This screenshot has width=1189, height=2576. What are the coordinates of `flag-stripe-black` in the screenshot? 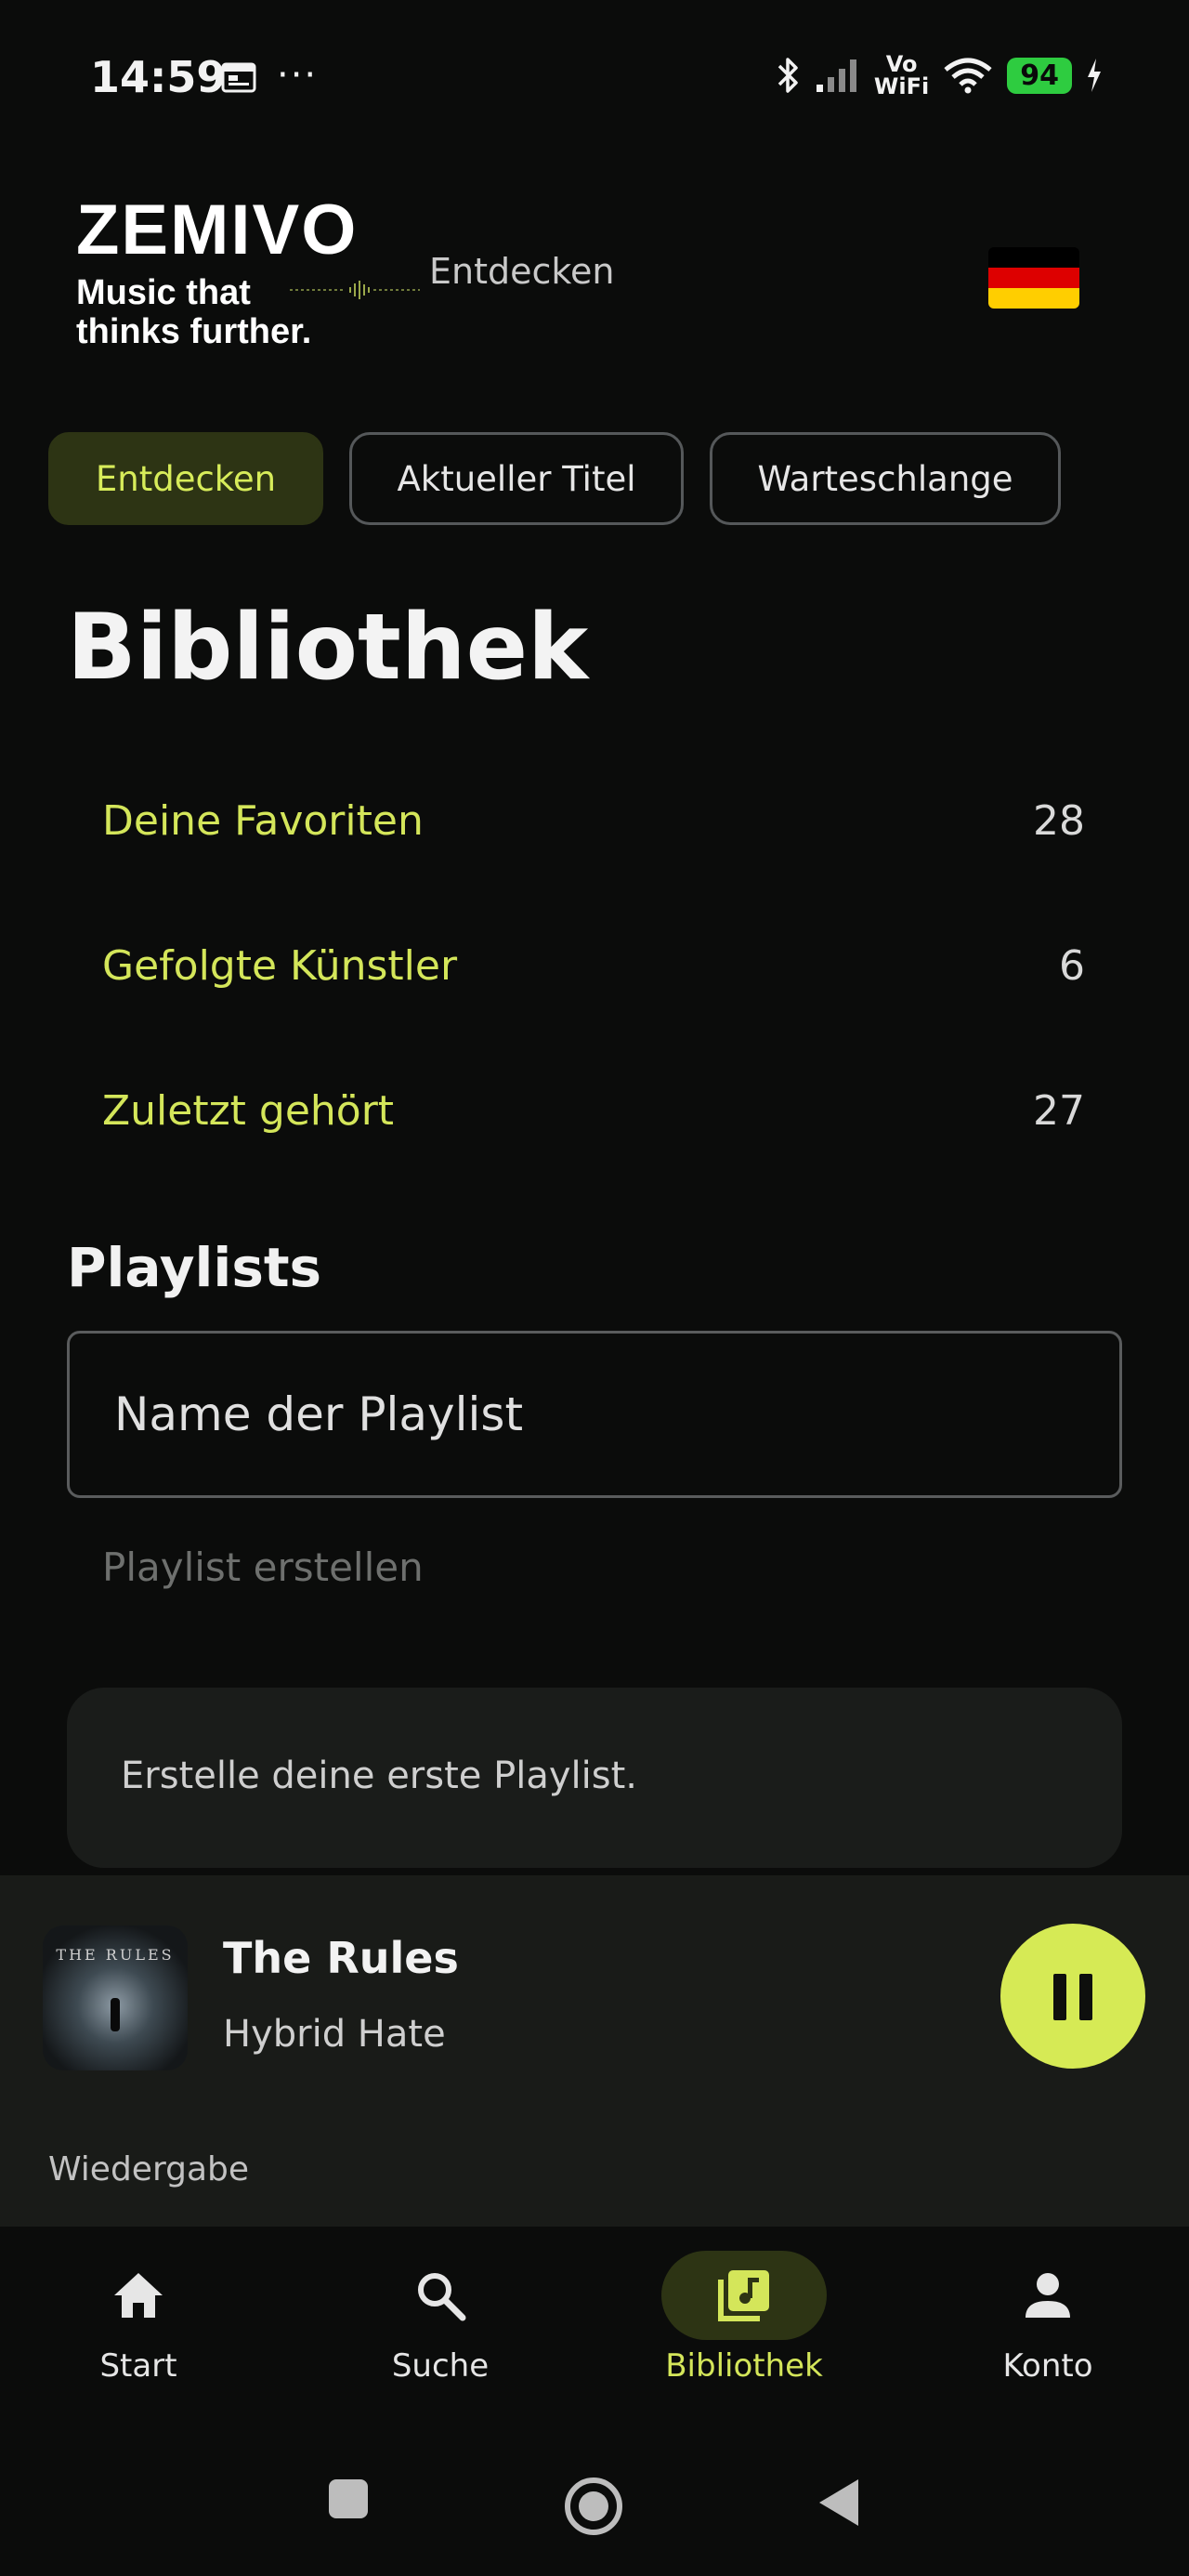 It's located at (1034, 257).